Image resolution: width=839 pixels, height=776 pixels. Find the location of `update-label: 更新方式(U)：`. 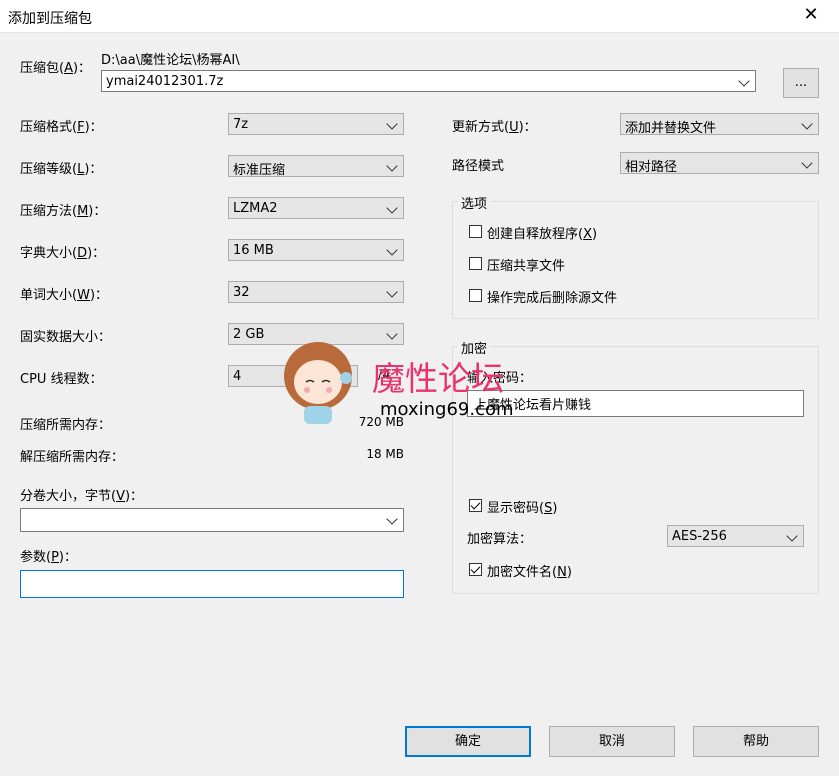

update-label: 更新方式(U)： is located at coordinates (494, 127).